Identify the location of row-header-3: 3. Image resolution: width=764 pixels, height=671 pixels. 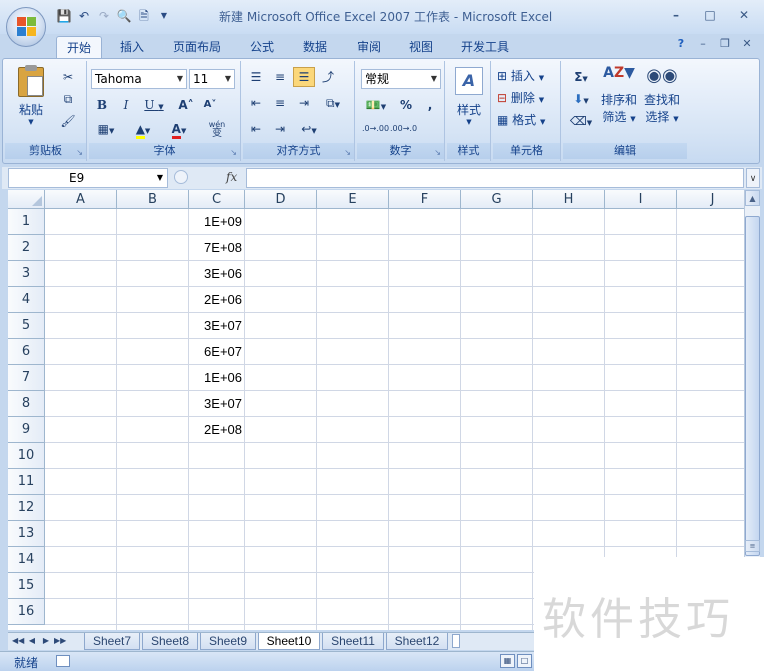
(26, 274).